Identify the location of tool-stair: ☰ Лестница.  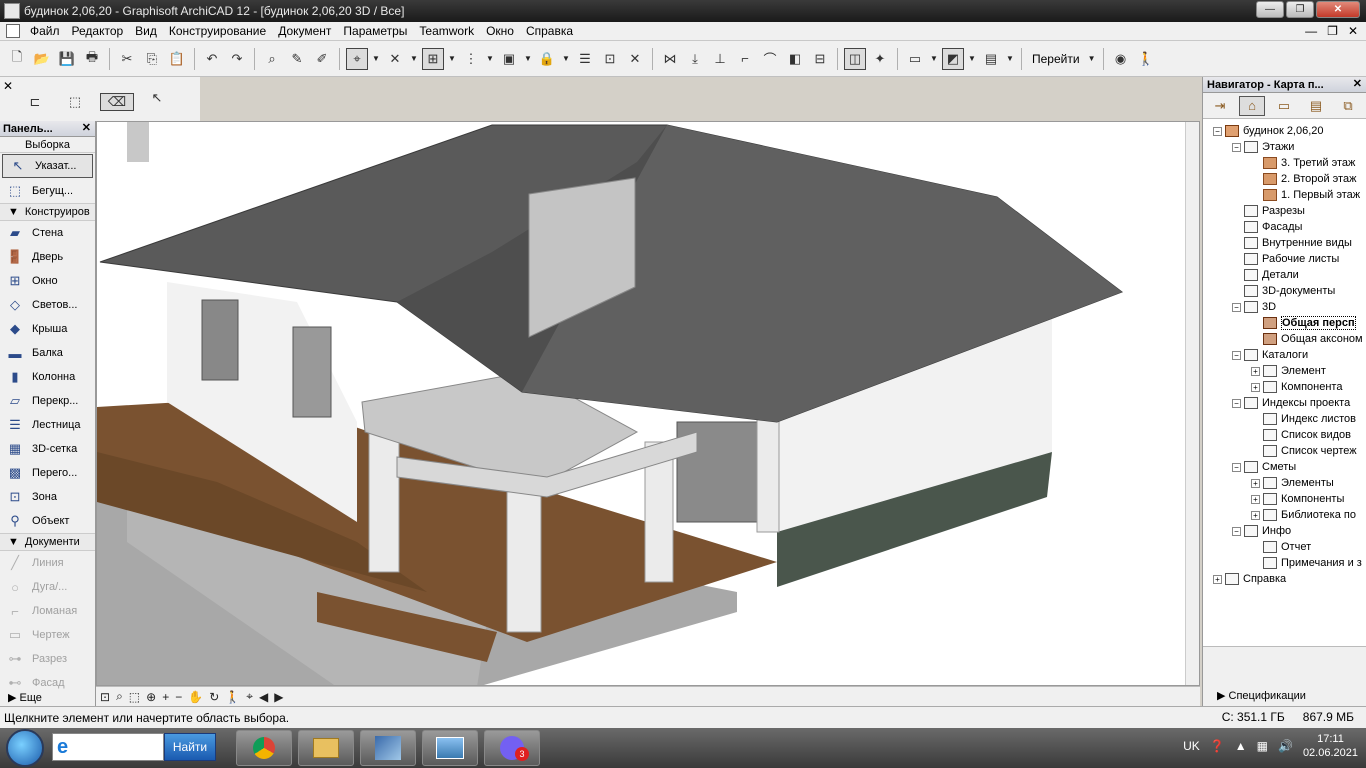
(47, 425).